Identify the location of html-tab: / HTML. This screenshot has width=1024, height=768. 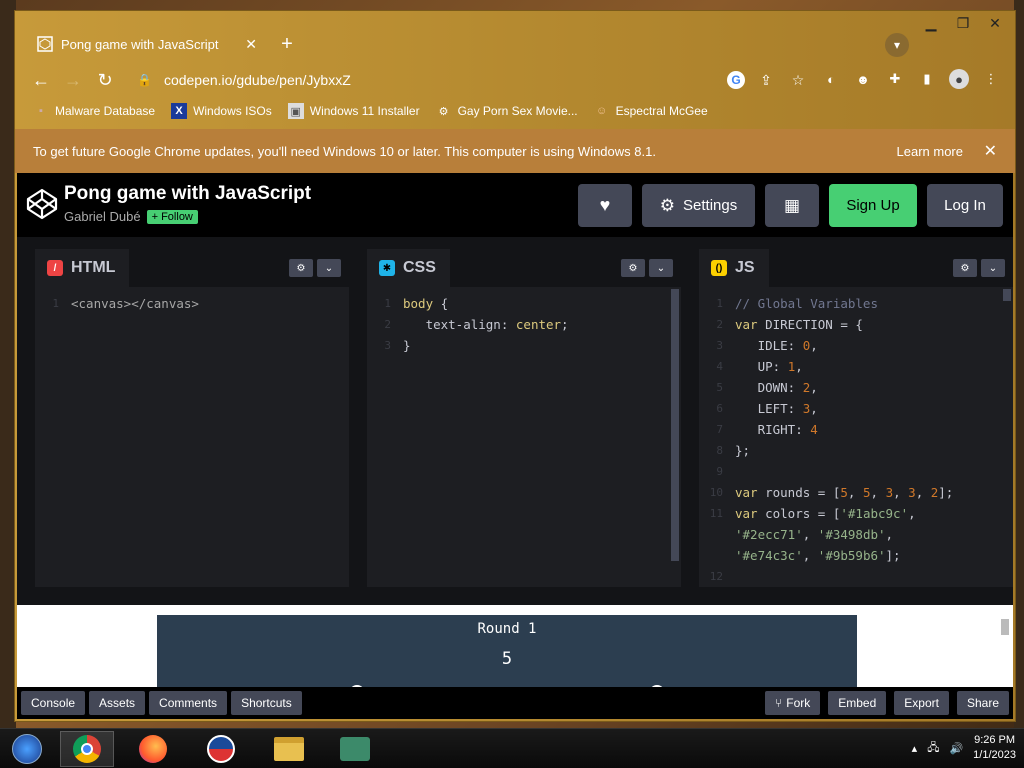
(82, 268).